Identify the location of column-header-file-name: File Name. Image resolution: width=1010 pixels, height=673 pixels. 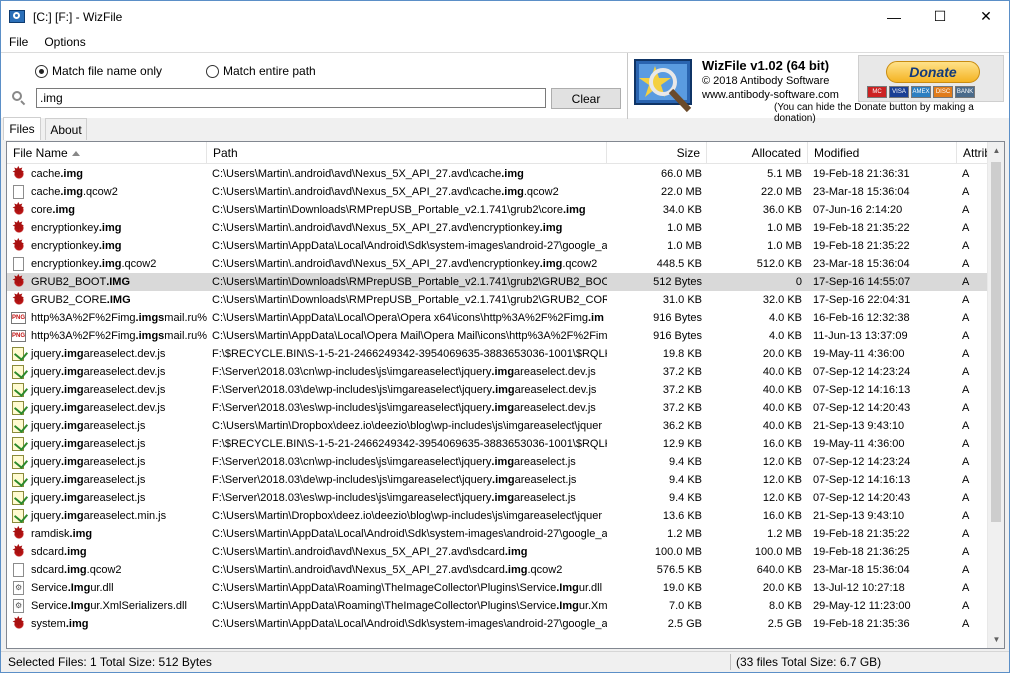
(107, 153).